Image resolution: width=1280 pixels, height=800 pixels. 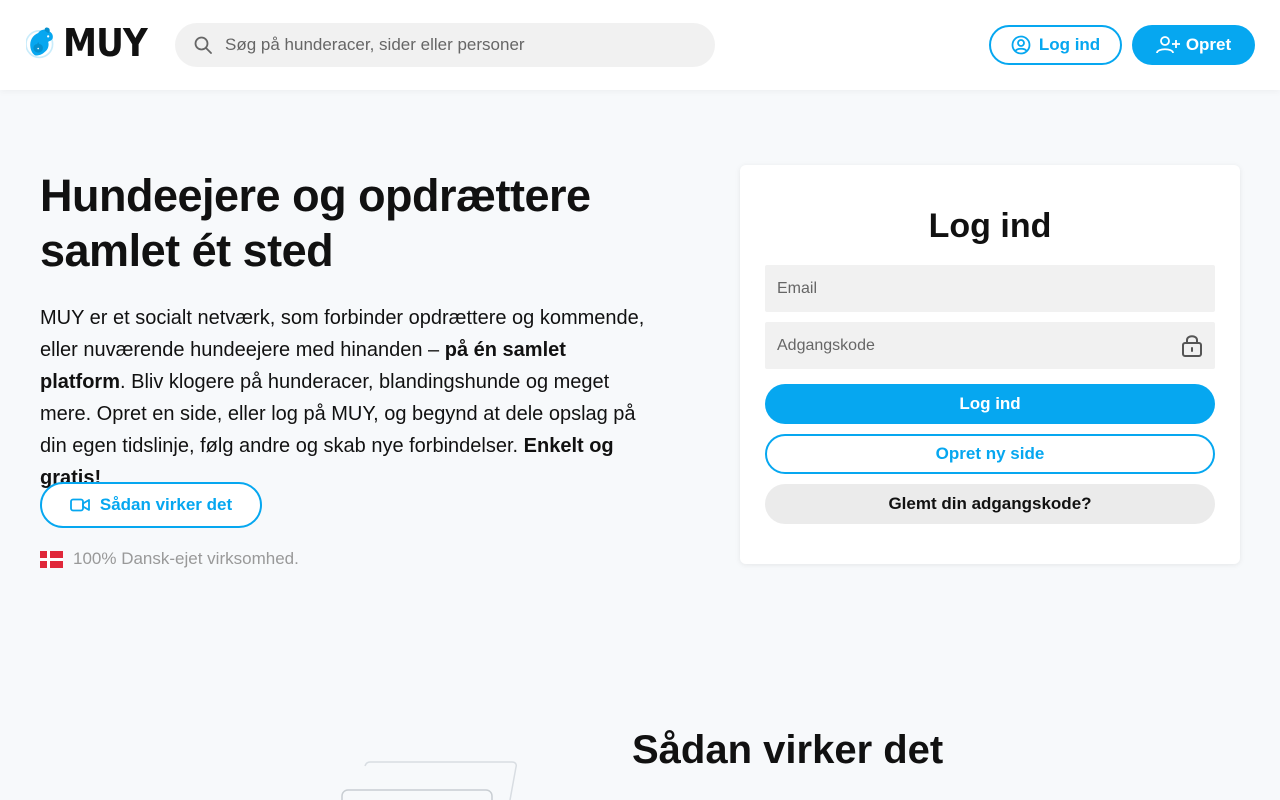 What do you see at coordinates (460, 45) in the screenshot?
I see `search-input` at bounding box center [460, 45].